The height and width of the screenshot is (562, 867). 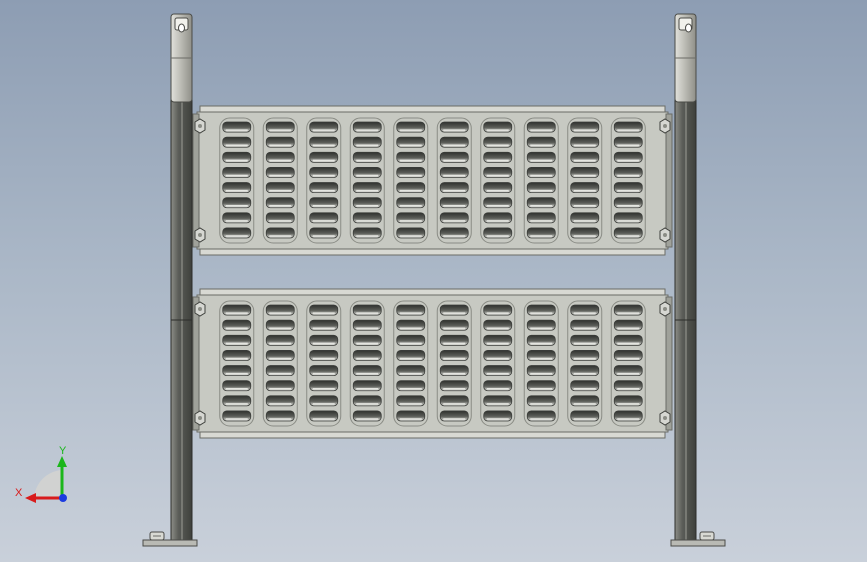 What do you see at coordinates (62, 461) in the screenshot?
I see `y-axis-arrowhead` at bounding box center [62, 461].